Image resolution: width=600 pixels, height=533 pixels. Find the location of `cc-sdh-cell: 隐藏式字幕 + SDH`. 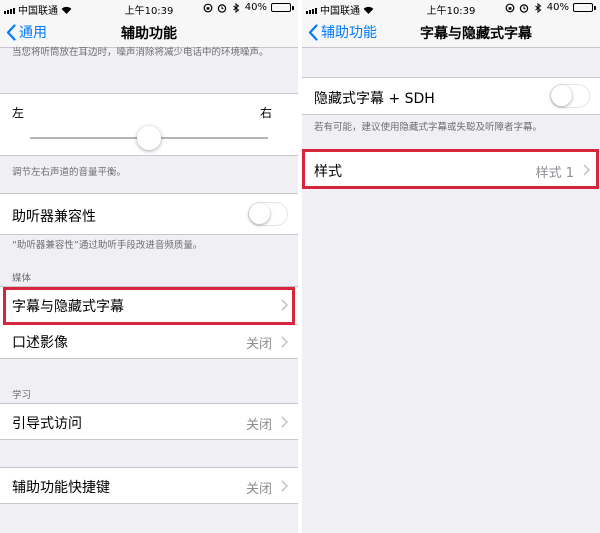

cc-sdh-cell: 隐藏式字幕 + SDH is located at coordinates (451, 96).